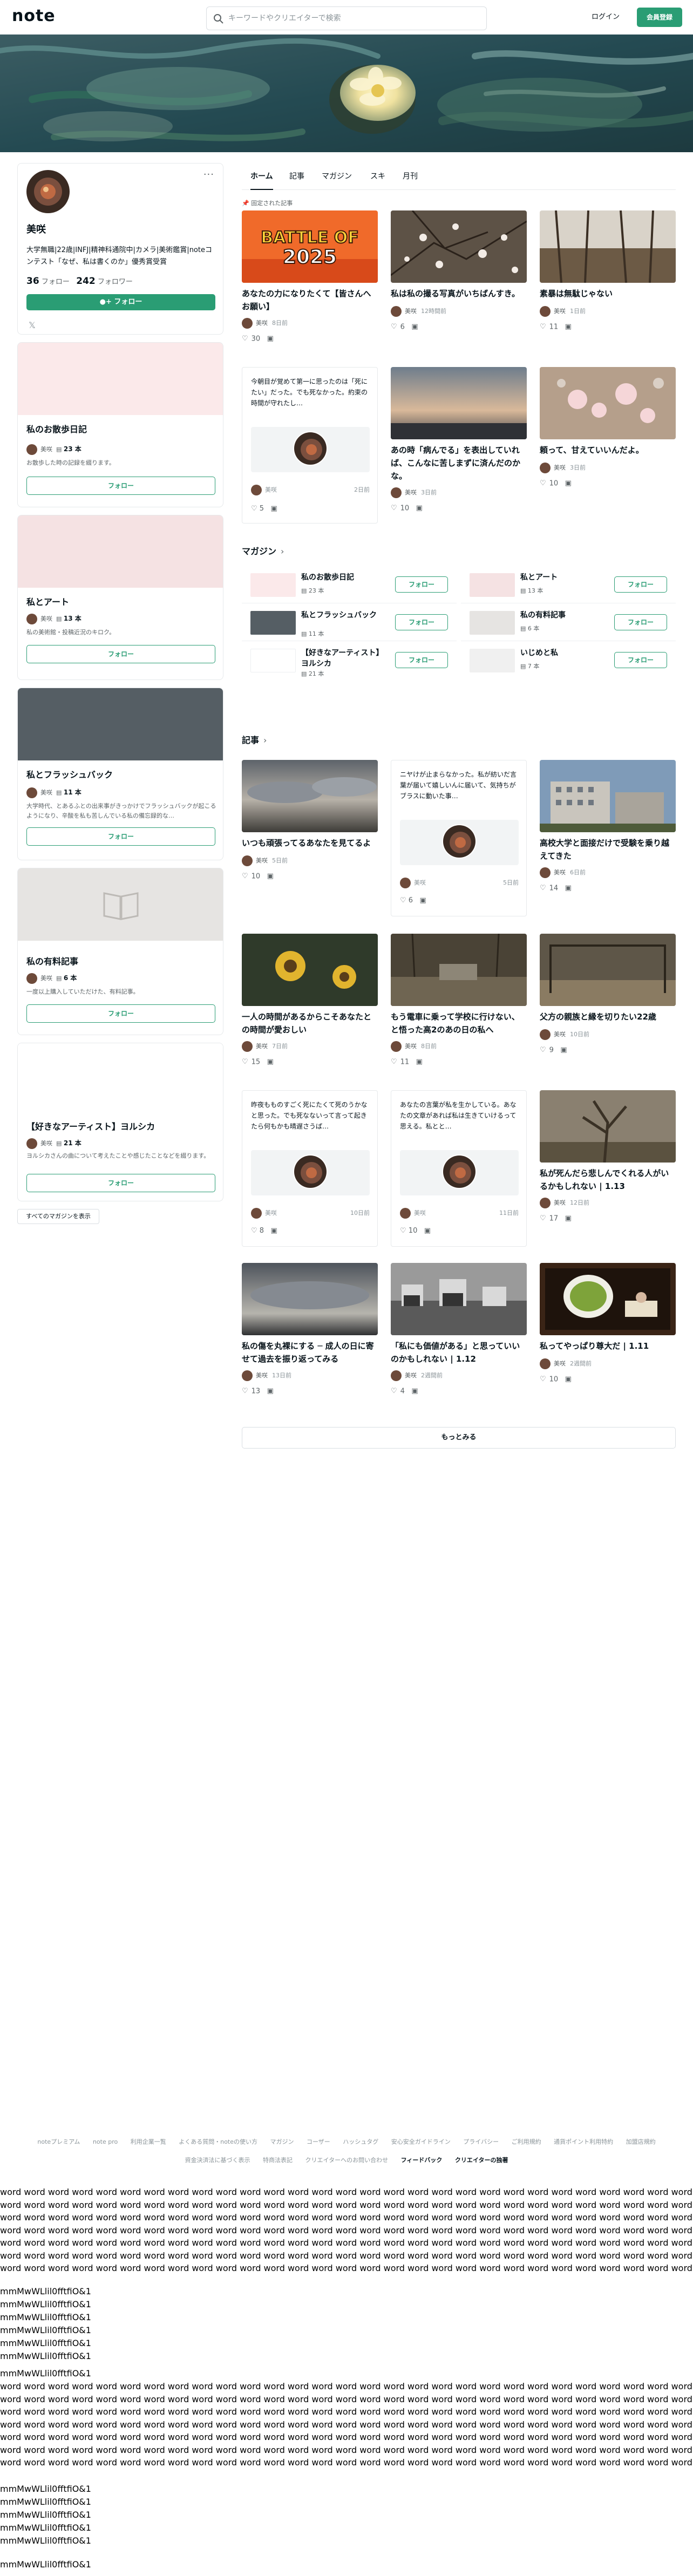 Image resolution: width=693 pixels, height=2576 pixels. Describe the element at coordinates (209, 174) in the screenshot. I see `more-menu-icon: ···` at that location.